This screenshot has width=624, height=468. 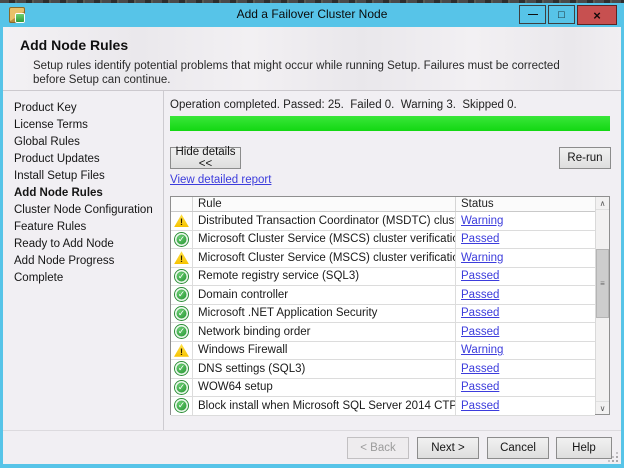 I want to click on rule-column-header: Rule, so click(x=324, y=204).